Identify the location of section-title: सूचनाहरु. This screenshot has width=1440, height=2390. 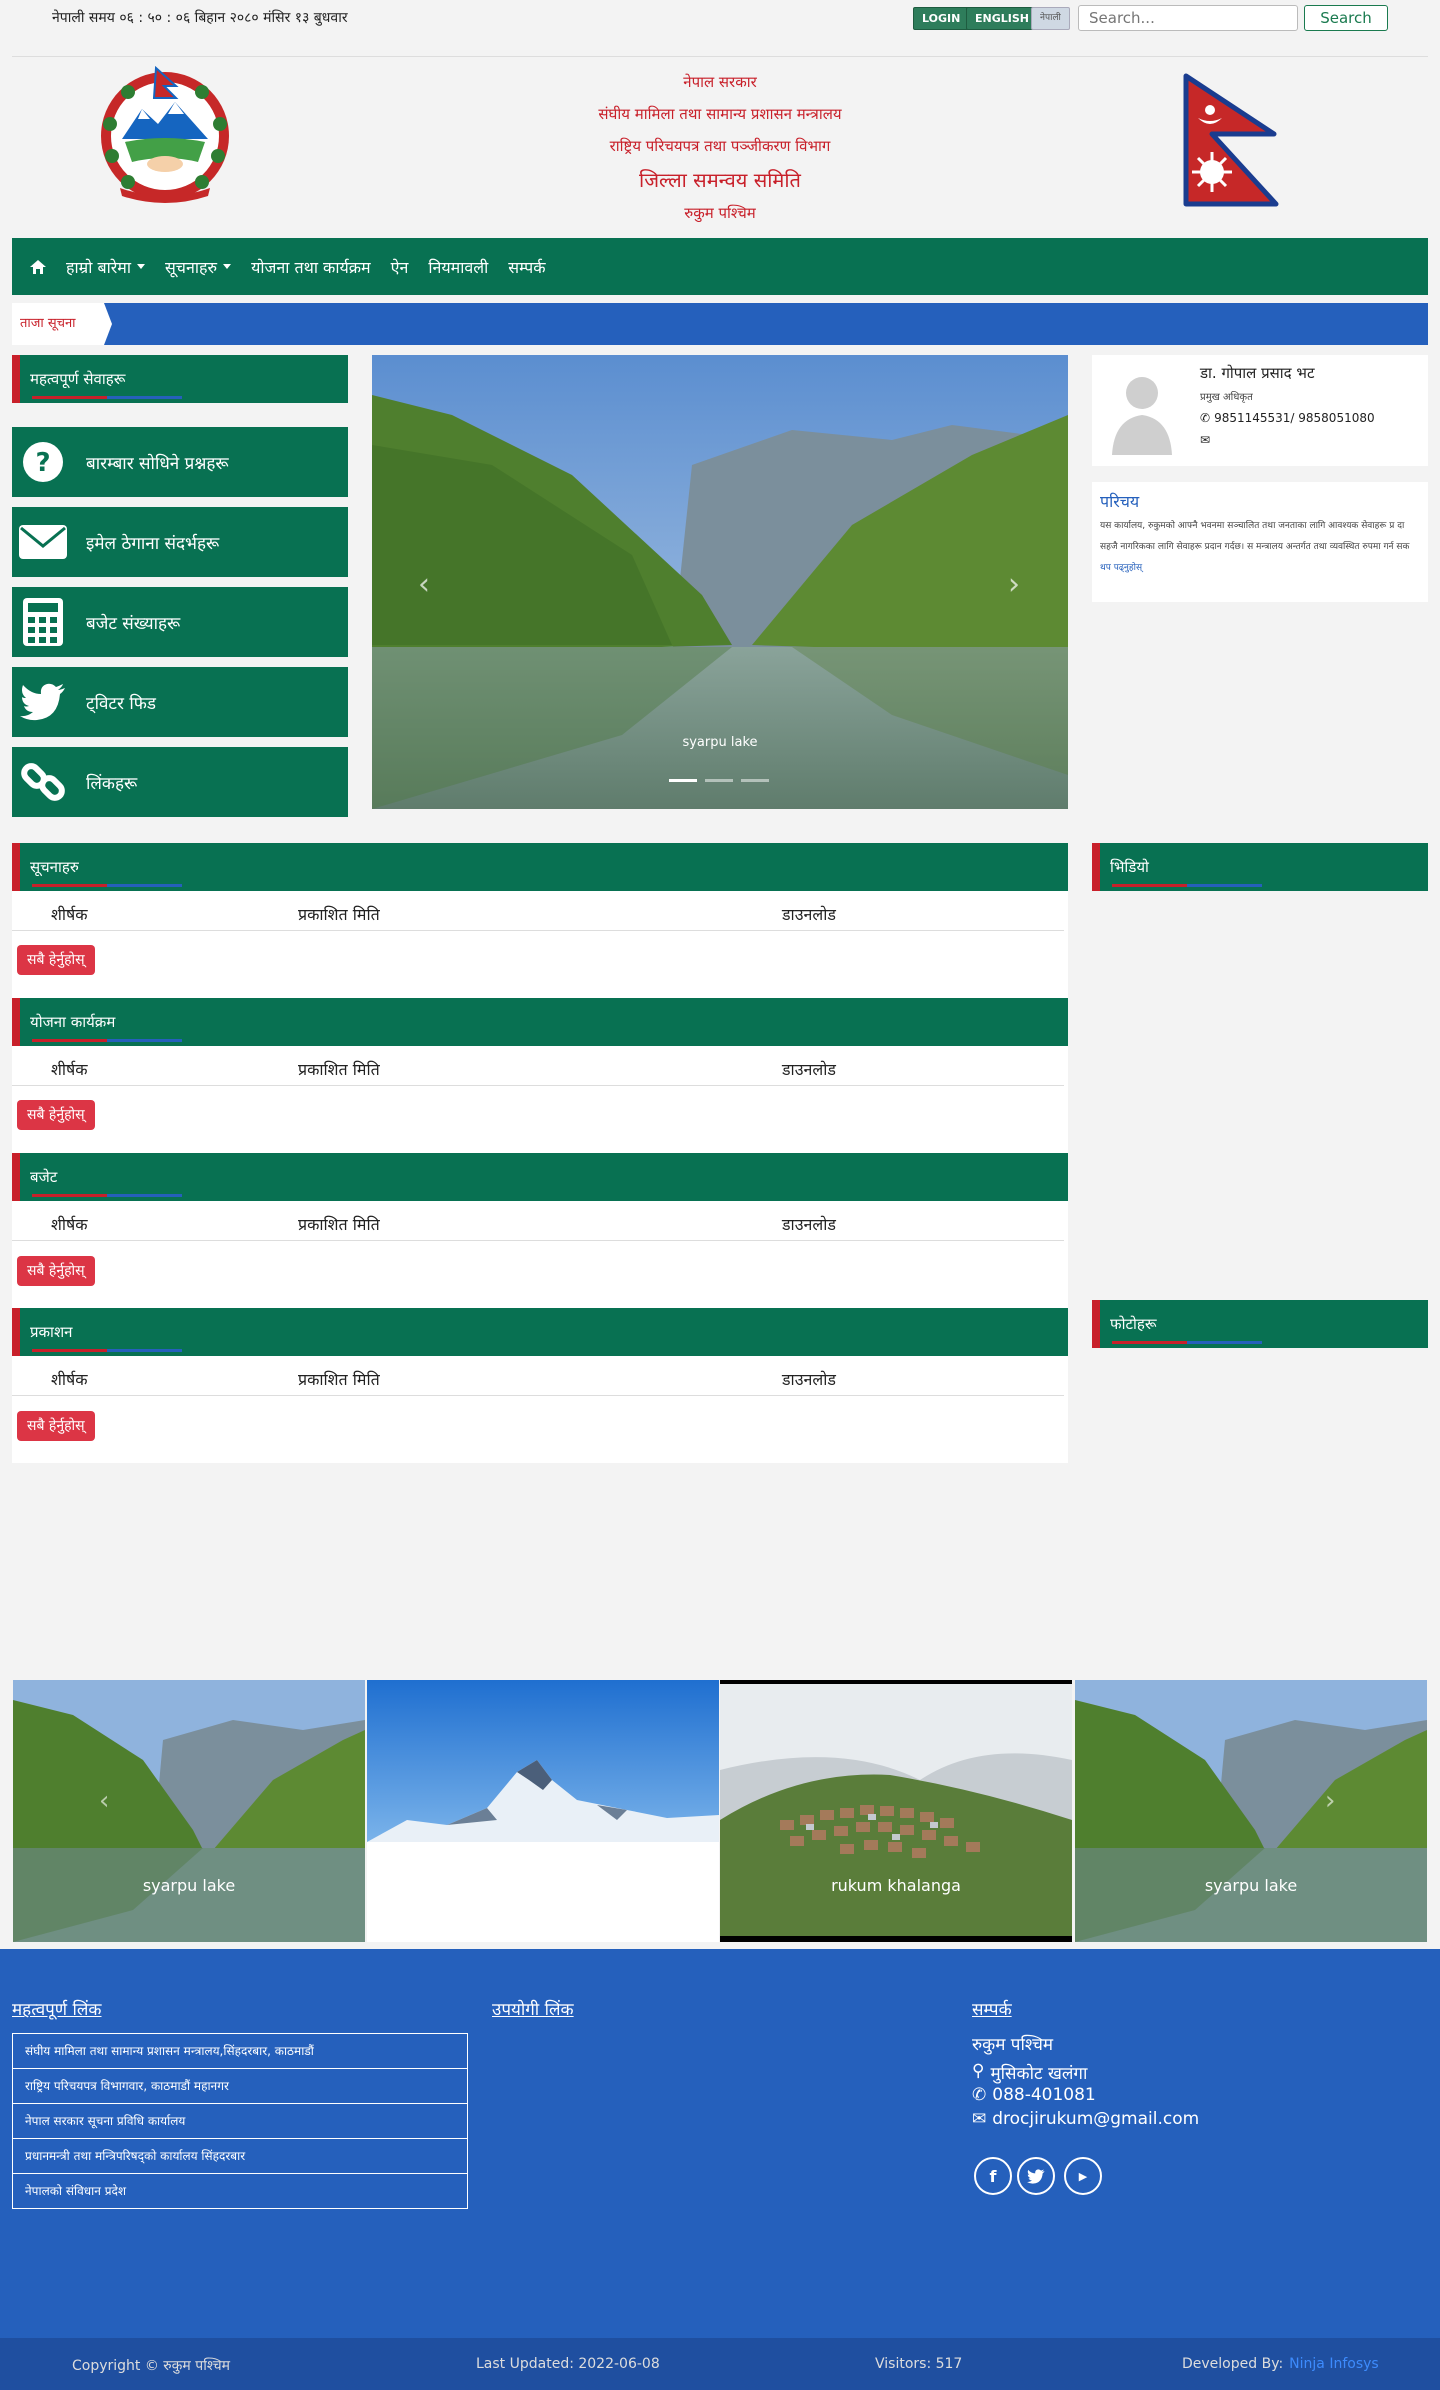
(54, 867).